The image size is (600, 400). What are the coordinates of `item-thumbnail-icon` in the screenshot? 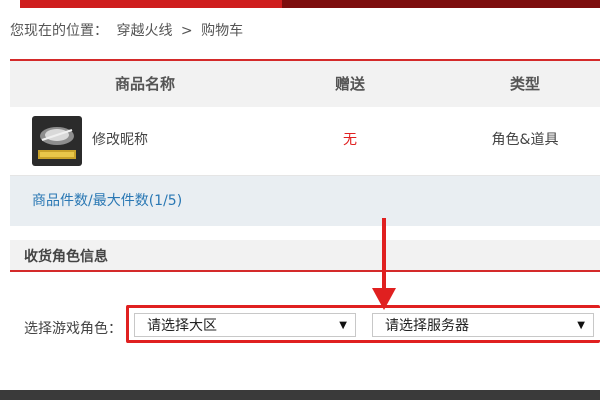 It's located at (57, 141).